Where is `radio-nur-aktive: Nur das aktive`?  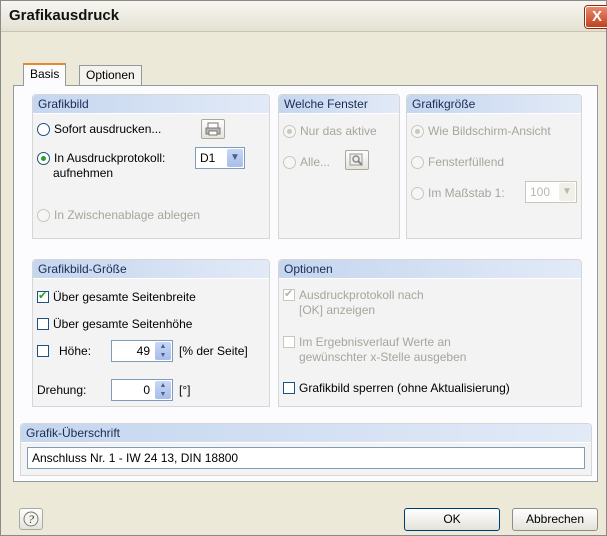
radio-nur-aktive: Nur das aktive is located at coordinates (330, 131).